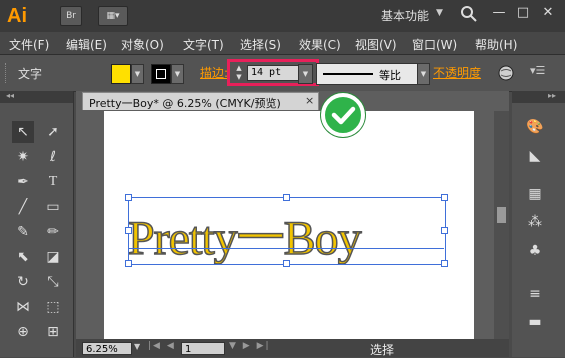 The height and width of the screenshot is (358, 565). Describe the element at coordinates (23, 207) in the screenshot. I see `line-tool-icon: ╱` at that location.